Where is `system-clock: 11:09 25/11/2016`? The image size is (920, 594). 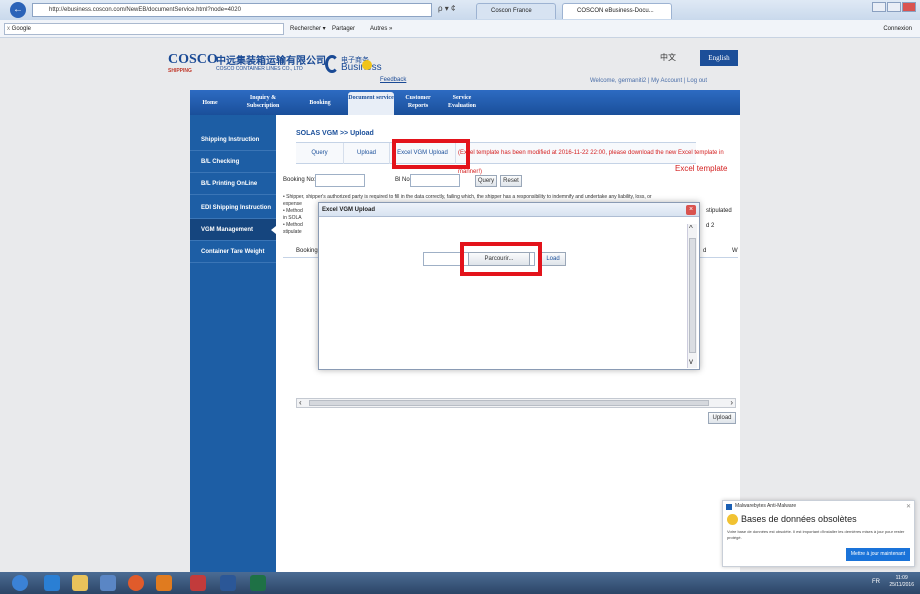
system-clock: 11:09 25/11/2016 is located at coordinates (901, 582).